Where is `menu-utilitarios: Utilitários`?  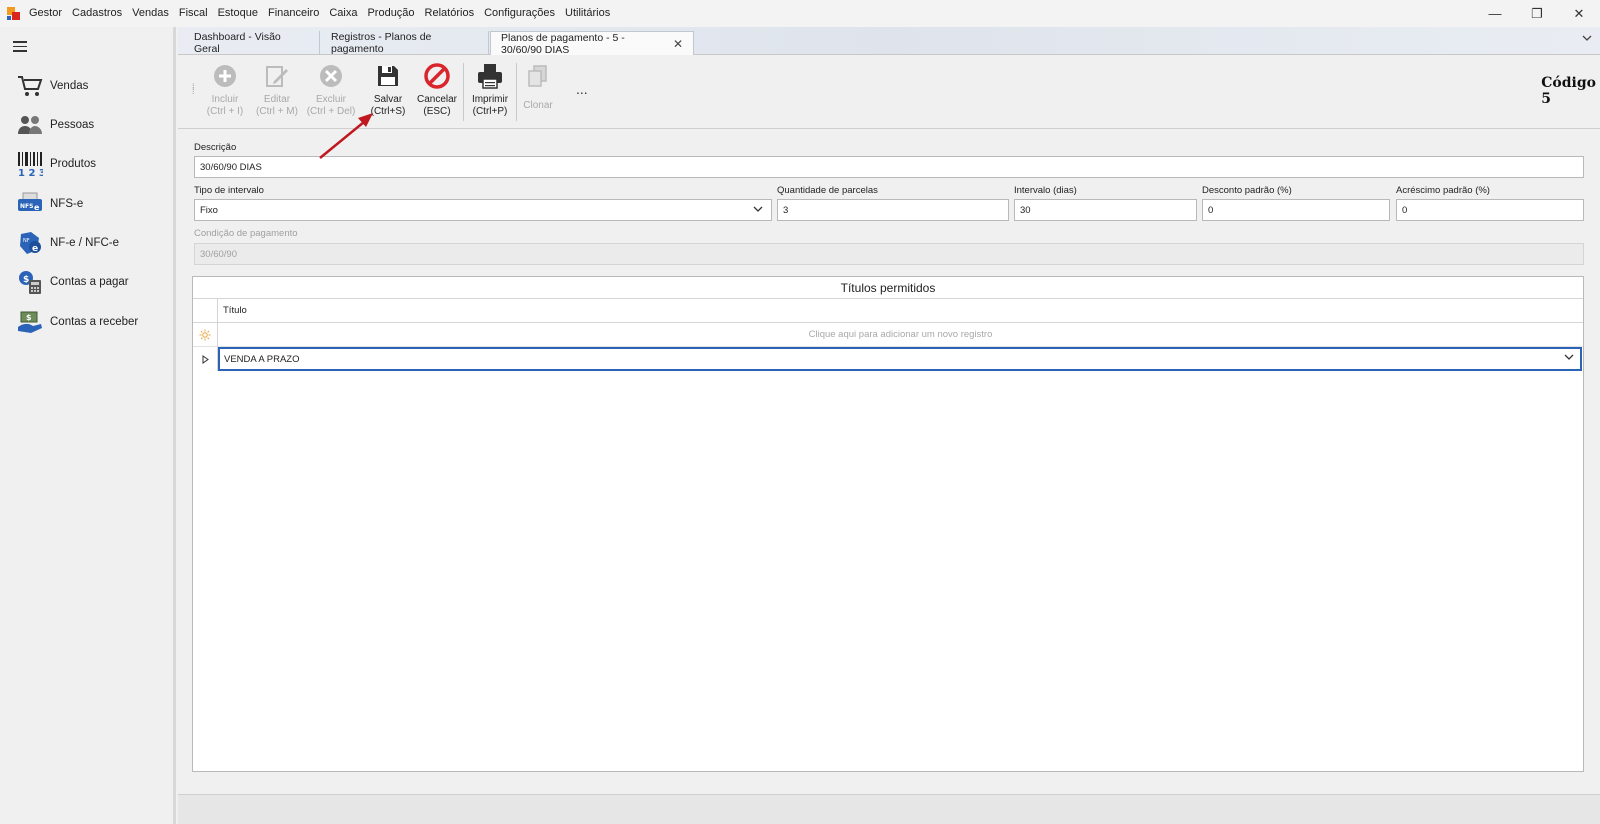 menu-utilitarios: Utilitários is located at coordinates (587, 13).